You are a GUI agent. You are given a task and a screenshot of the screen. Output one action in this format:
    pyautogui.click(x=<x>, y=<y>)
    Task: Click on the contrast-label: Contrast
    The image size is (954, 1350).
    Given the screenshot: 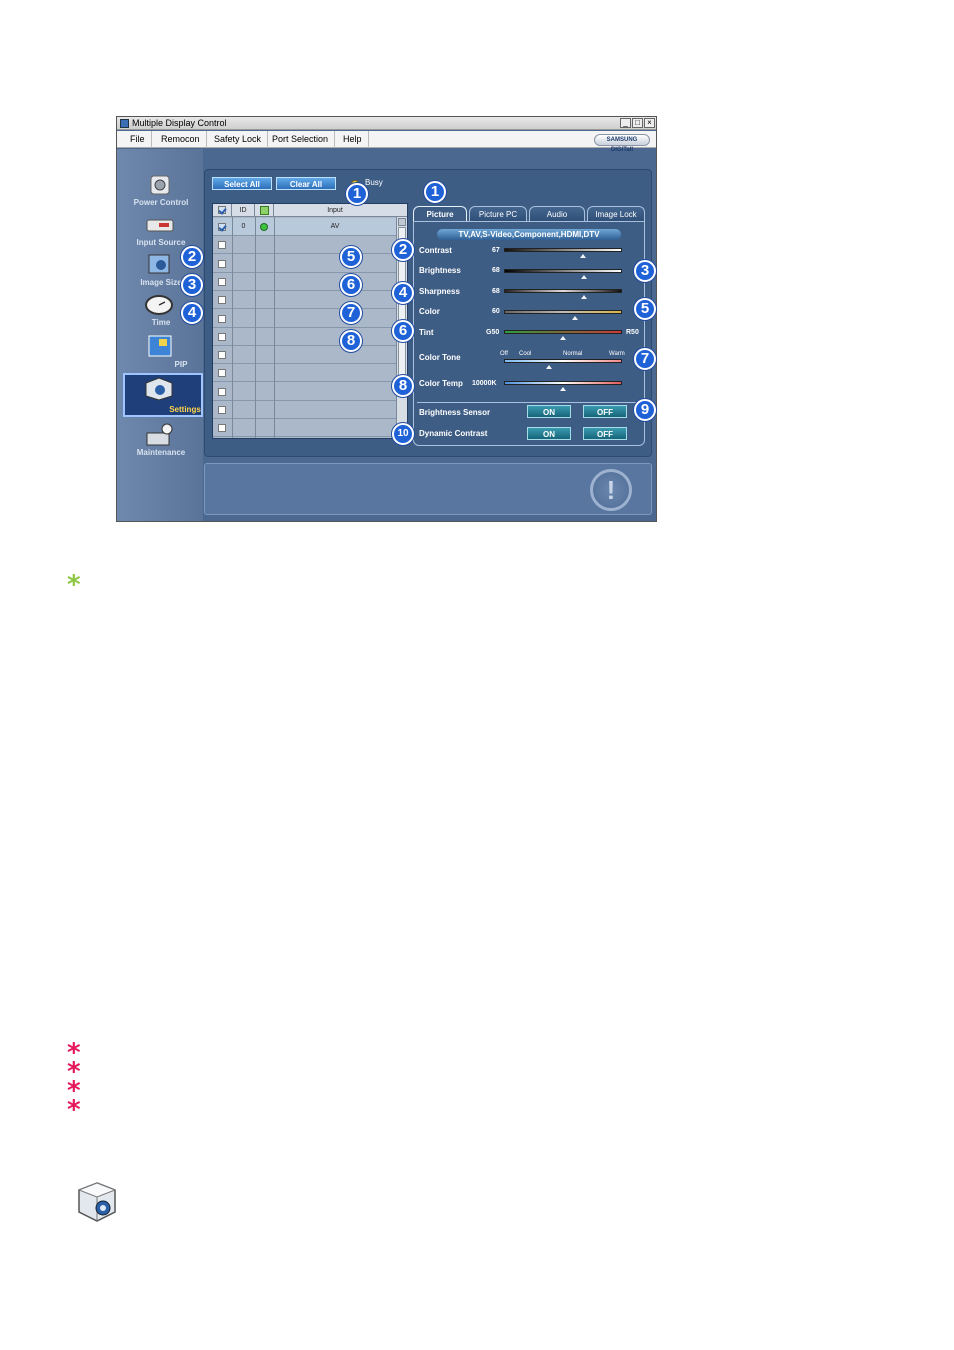 What is the action you would take?
    pyautogui.click(x=435, y=250)
    